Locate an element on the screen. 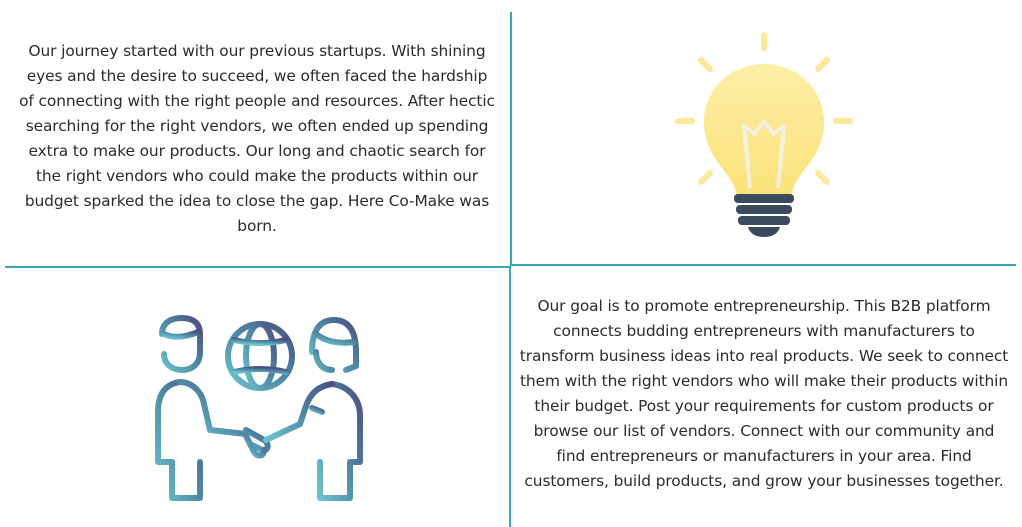  vertical-divider-bottom is located at coordinates (510, 396).